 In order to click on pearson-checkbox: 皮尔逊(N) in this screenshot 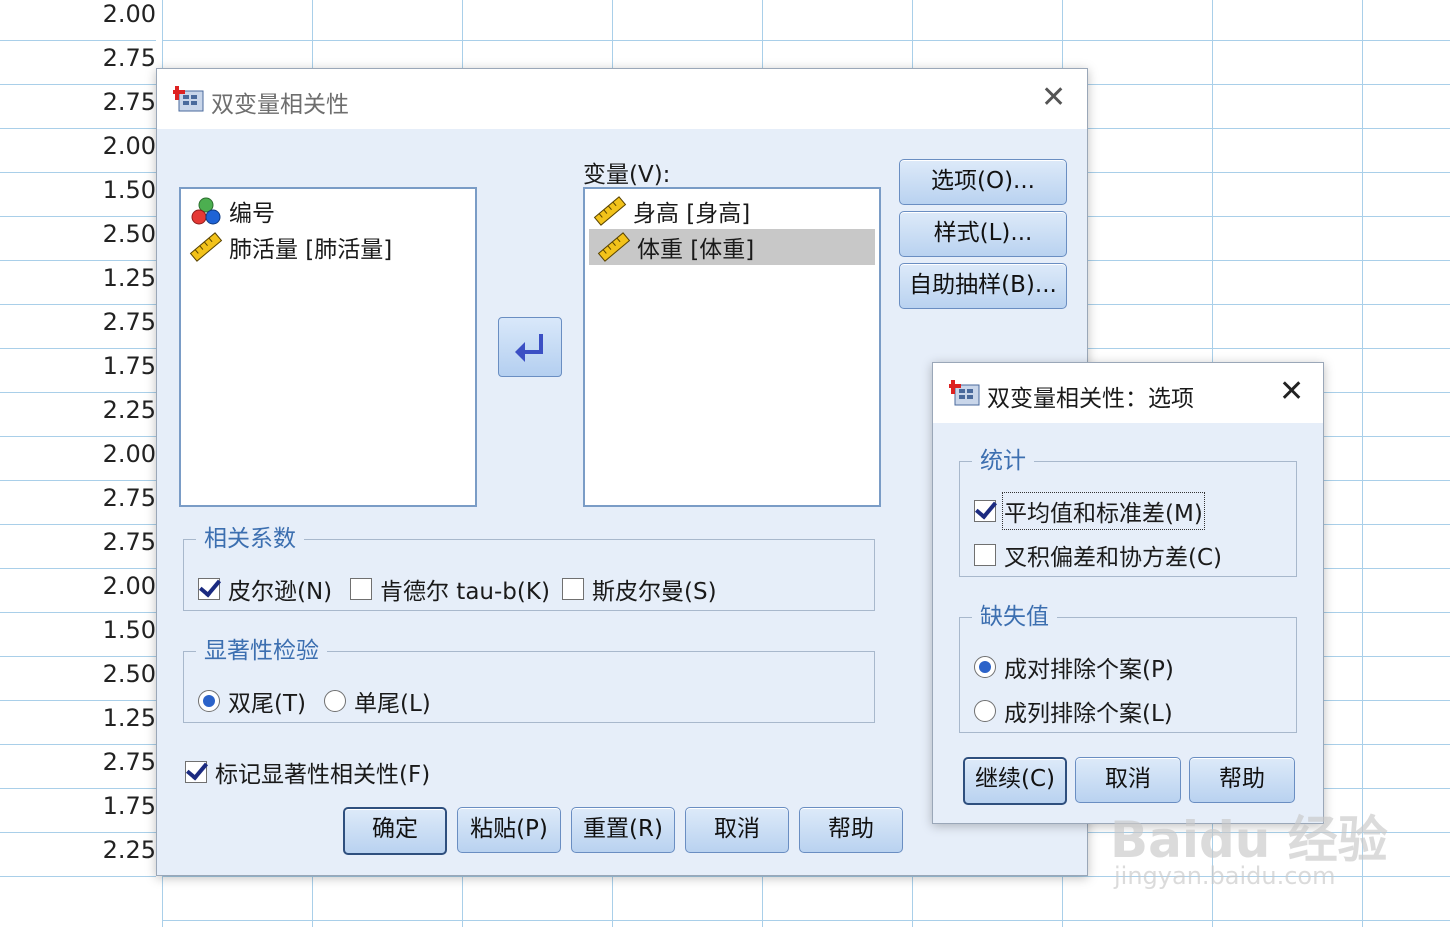, I will do `click(265, 589)`.